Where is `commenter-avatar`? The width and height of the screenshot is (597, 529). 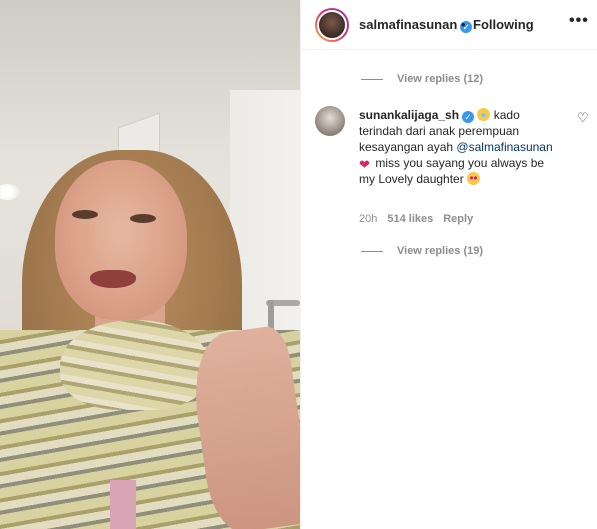
commenter-avatar is located at coordinates (330, 121).